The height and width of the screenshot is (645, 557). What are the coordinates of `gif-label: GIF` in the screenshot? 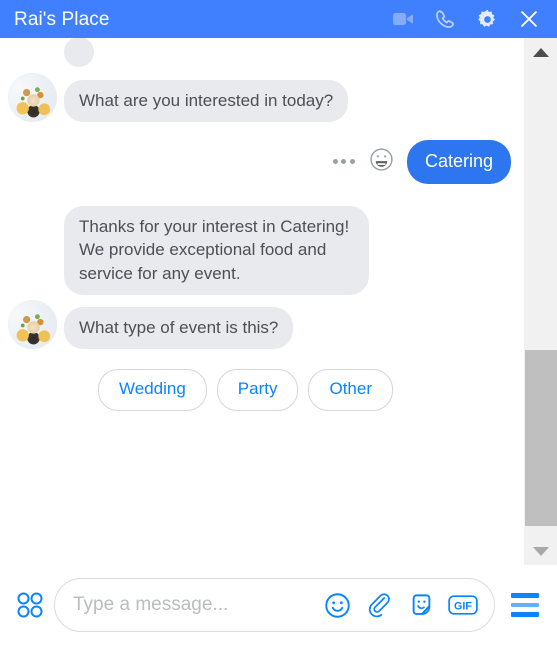 It's located at (463, 606).